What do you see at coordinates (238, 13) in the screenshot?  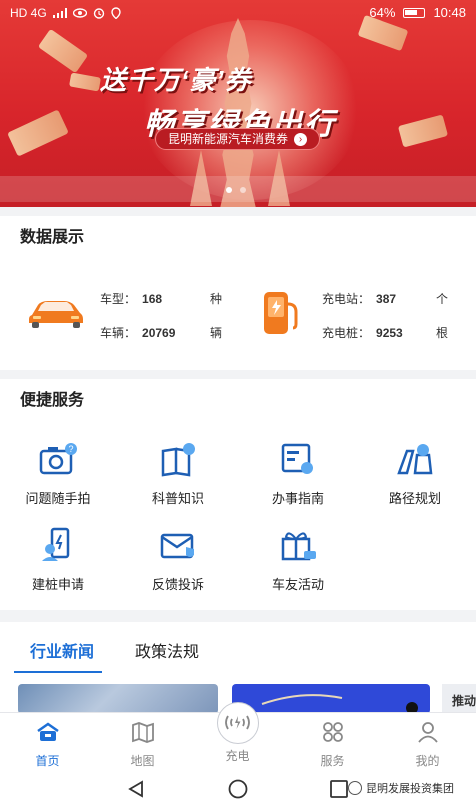 I see `status-bar: HD 4G 64% 10:48` at bounding box center [238, 13].